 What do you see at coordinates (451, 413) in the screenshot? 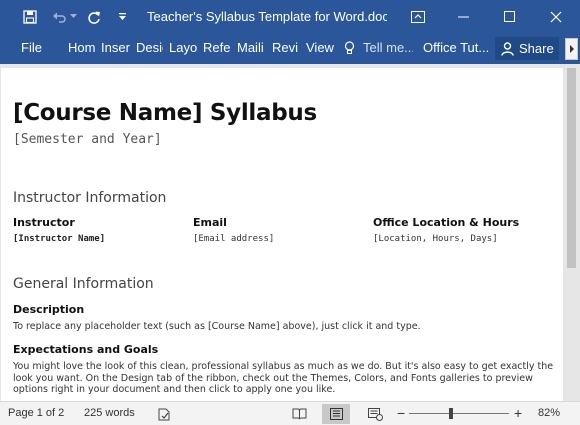
I see `zoom-slider-thumb` at bounding box center [451, 413].